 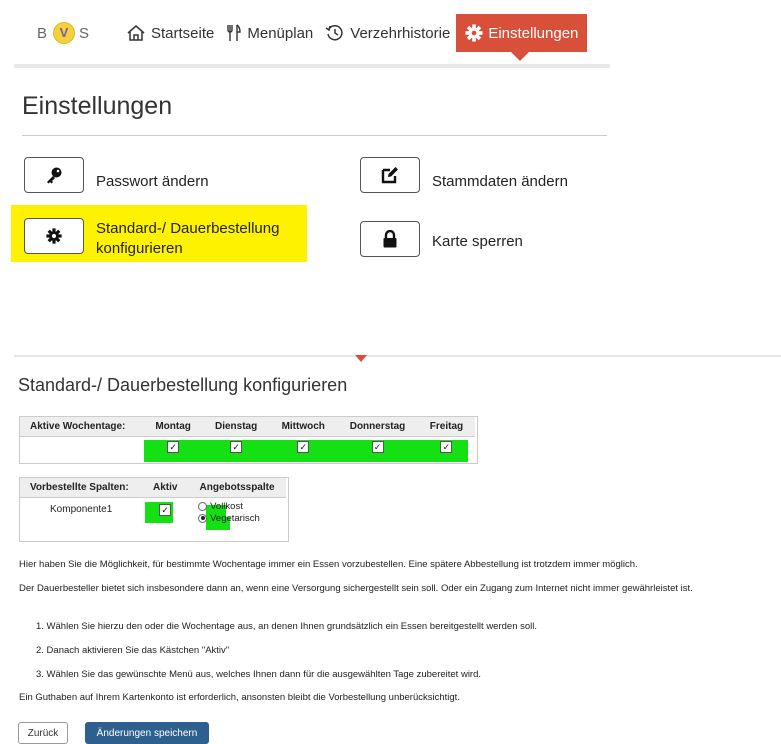 What do you see at coordinates (334, 33) in the screenshot?
I see `history-icon` at bounding box center [334, 33].